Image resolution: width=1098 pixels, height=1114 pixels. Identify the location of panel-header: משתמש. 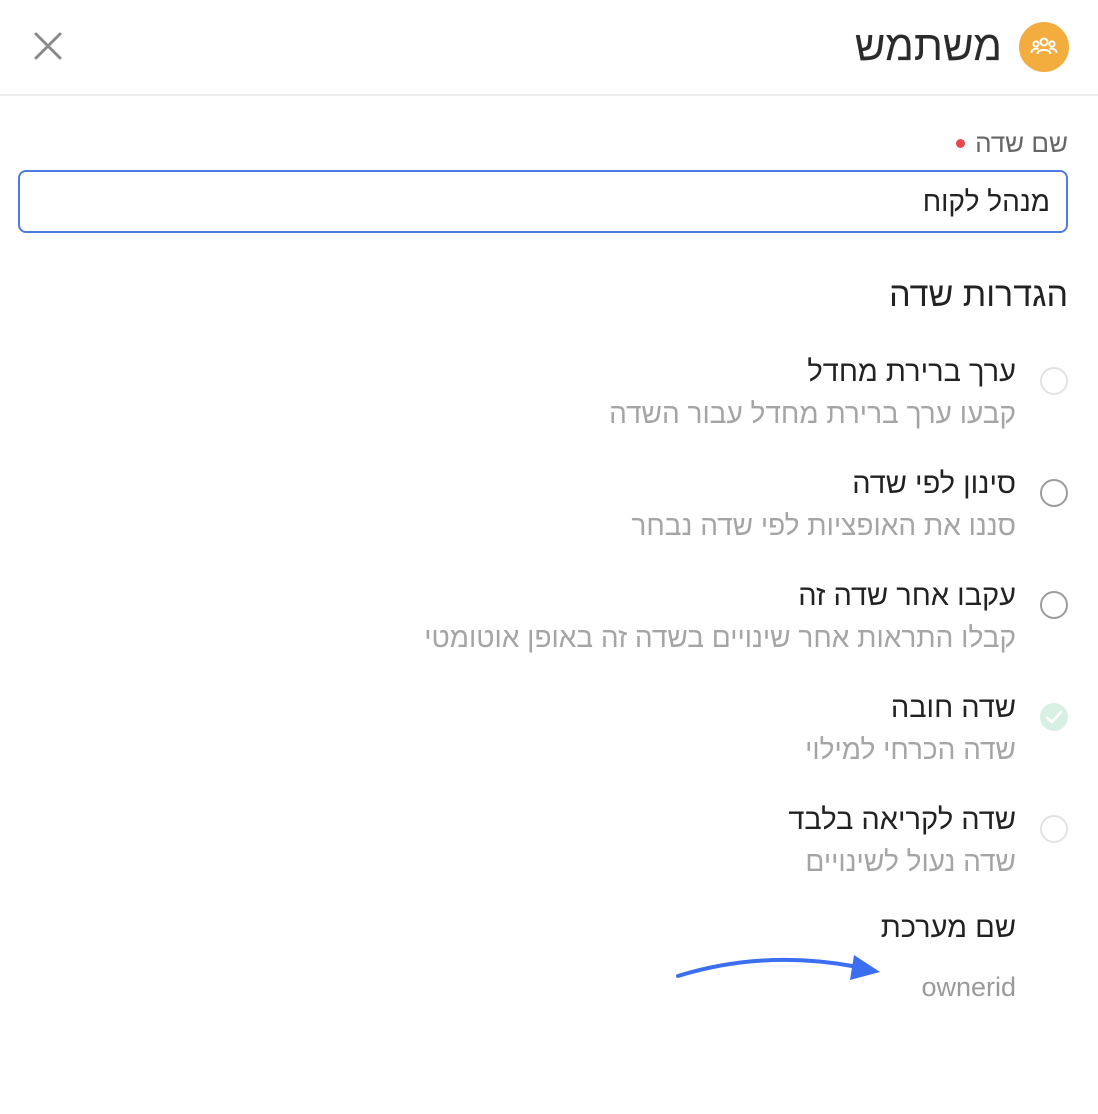
(549, 48).